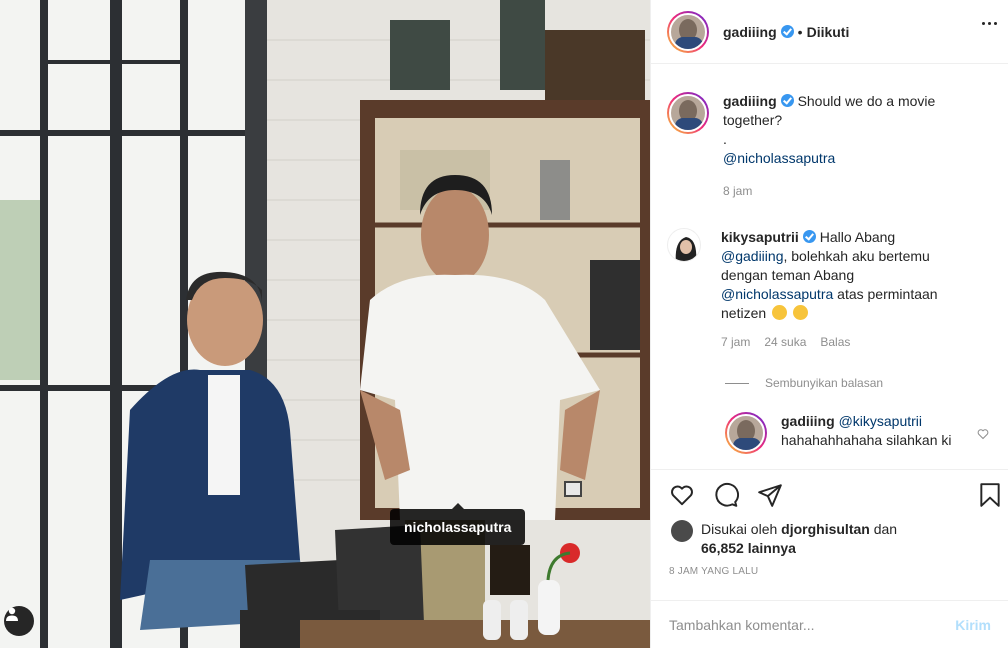  Describe the element at coordinates (825, 529) in the screenshot. I see `liker-username: djorghisultan` at that location.